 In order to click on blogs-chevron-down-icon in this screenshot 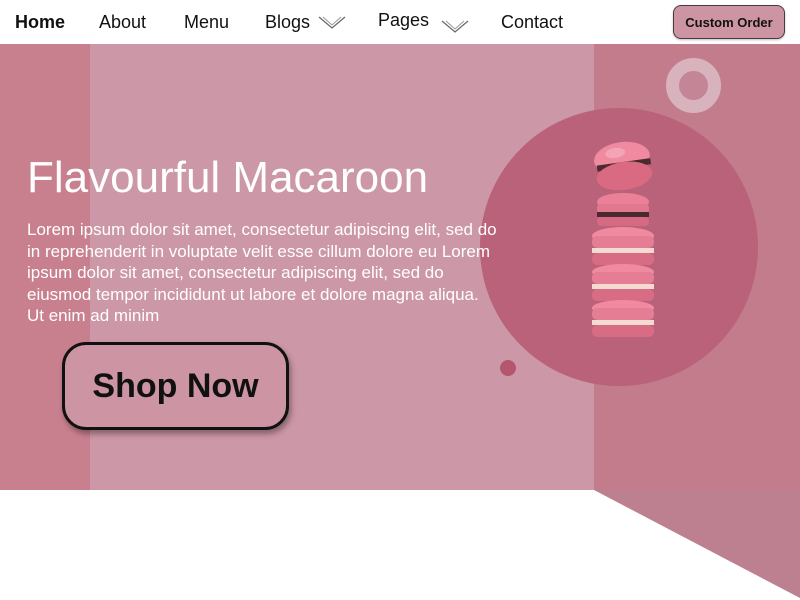, I will do `click(332, 23)`.